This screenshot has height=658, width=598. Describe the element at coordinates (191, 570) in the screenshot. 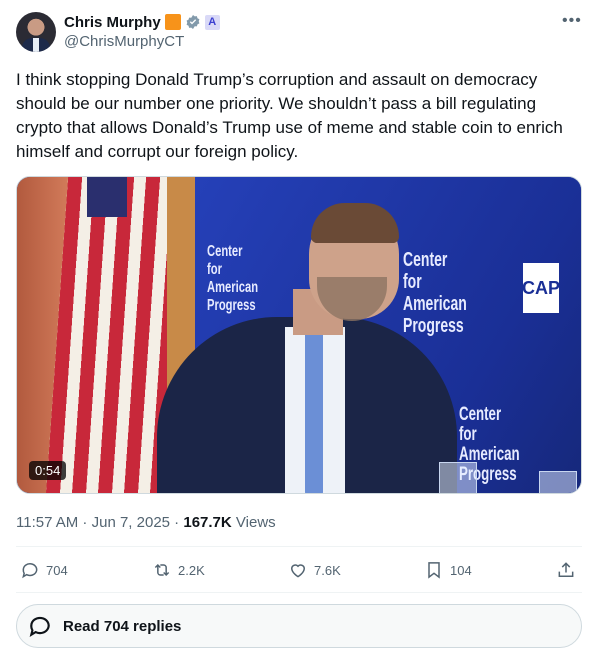

I see `repost-count: 2.2K` at that location.